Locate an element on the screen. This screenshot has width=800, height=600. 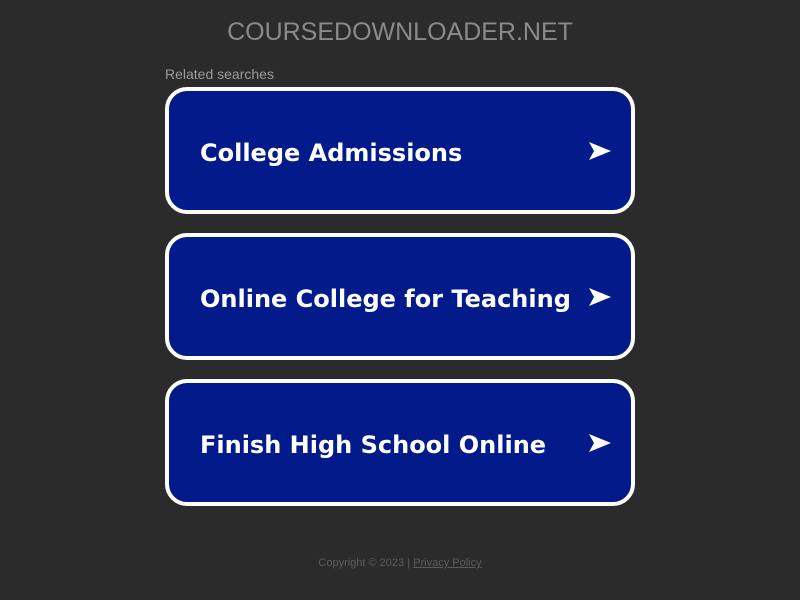
related-search-link-college-admissions: College Admissions is located at coordinates (400, 150).